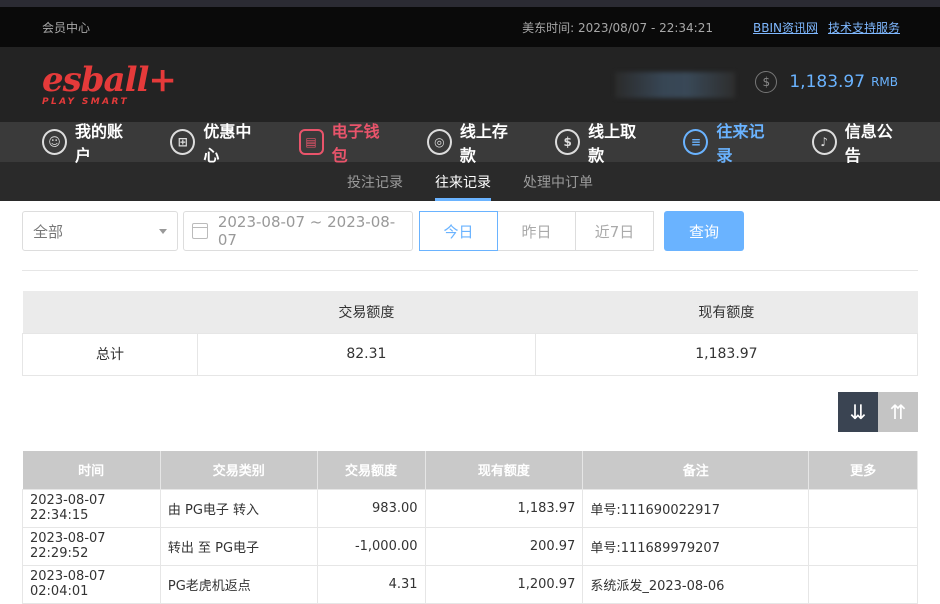 The image size is (940, 604). I want to click on summary-total-balance: 1,183.97, so click(726, 354).